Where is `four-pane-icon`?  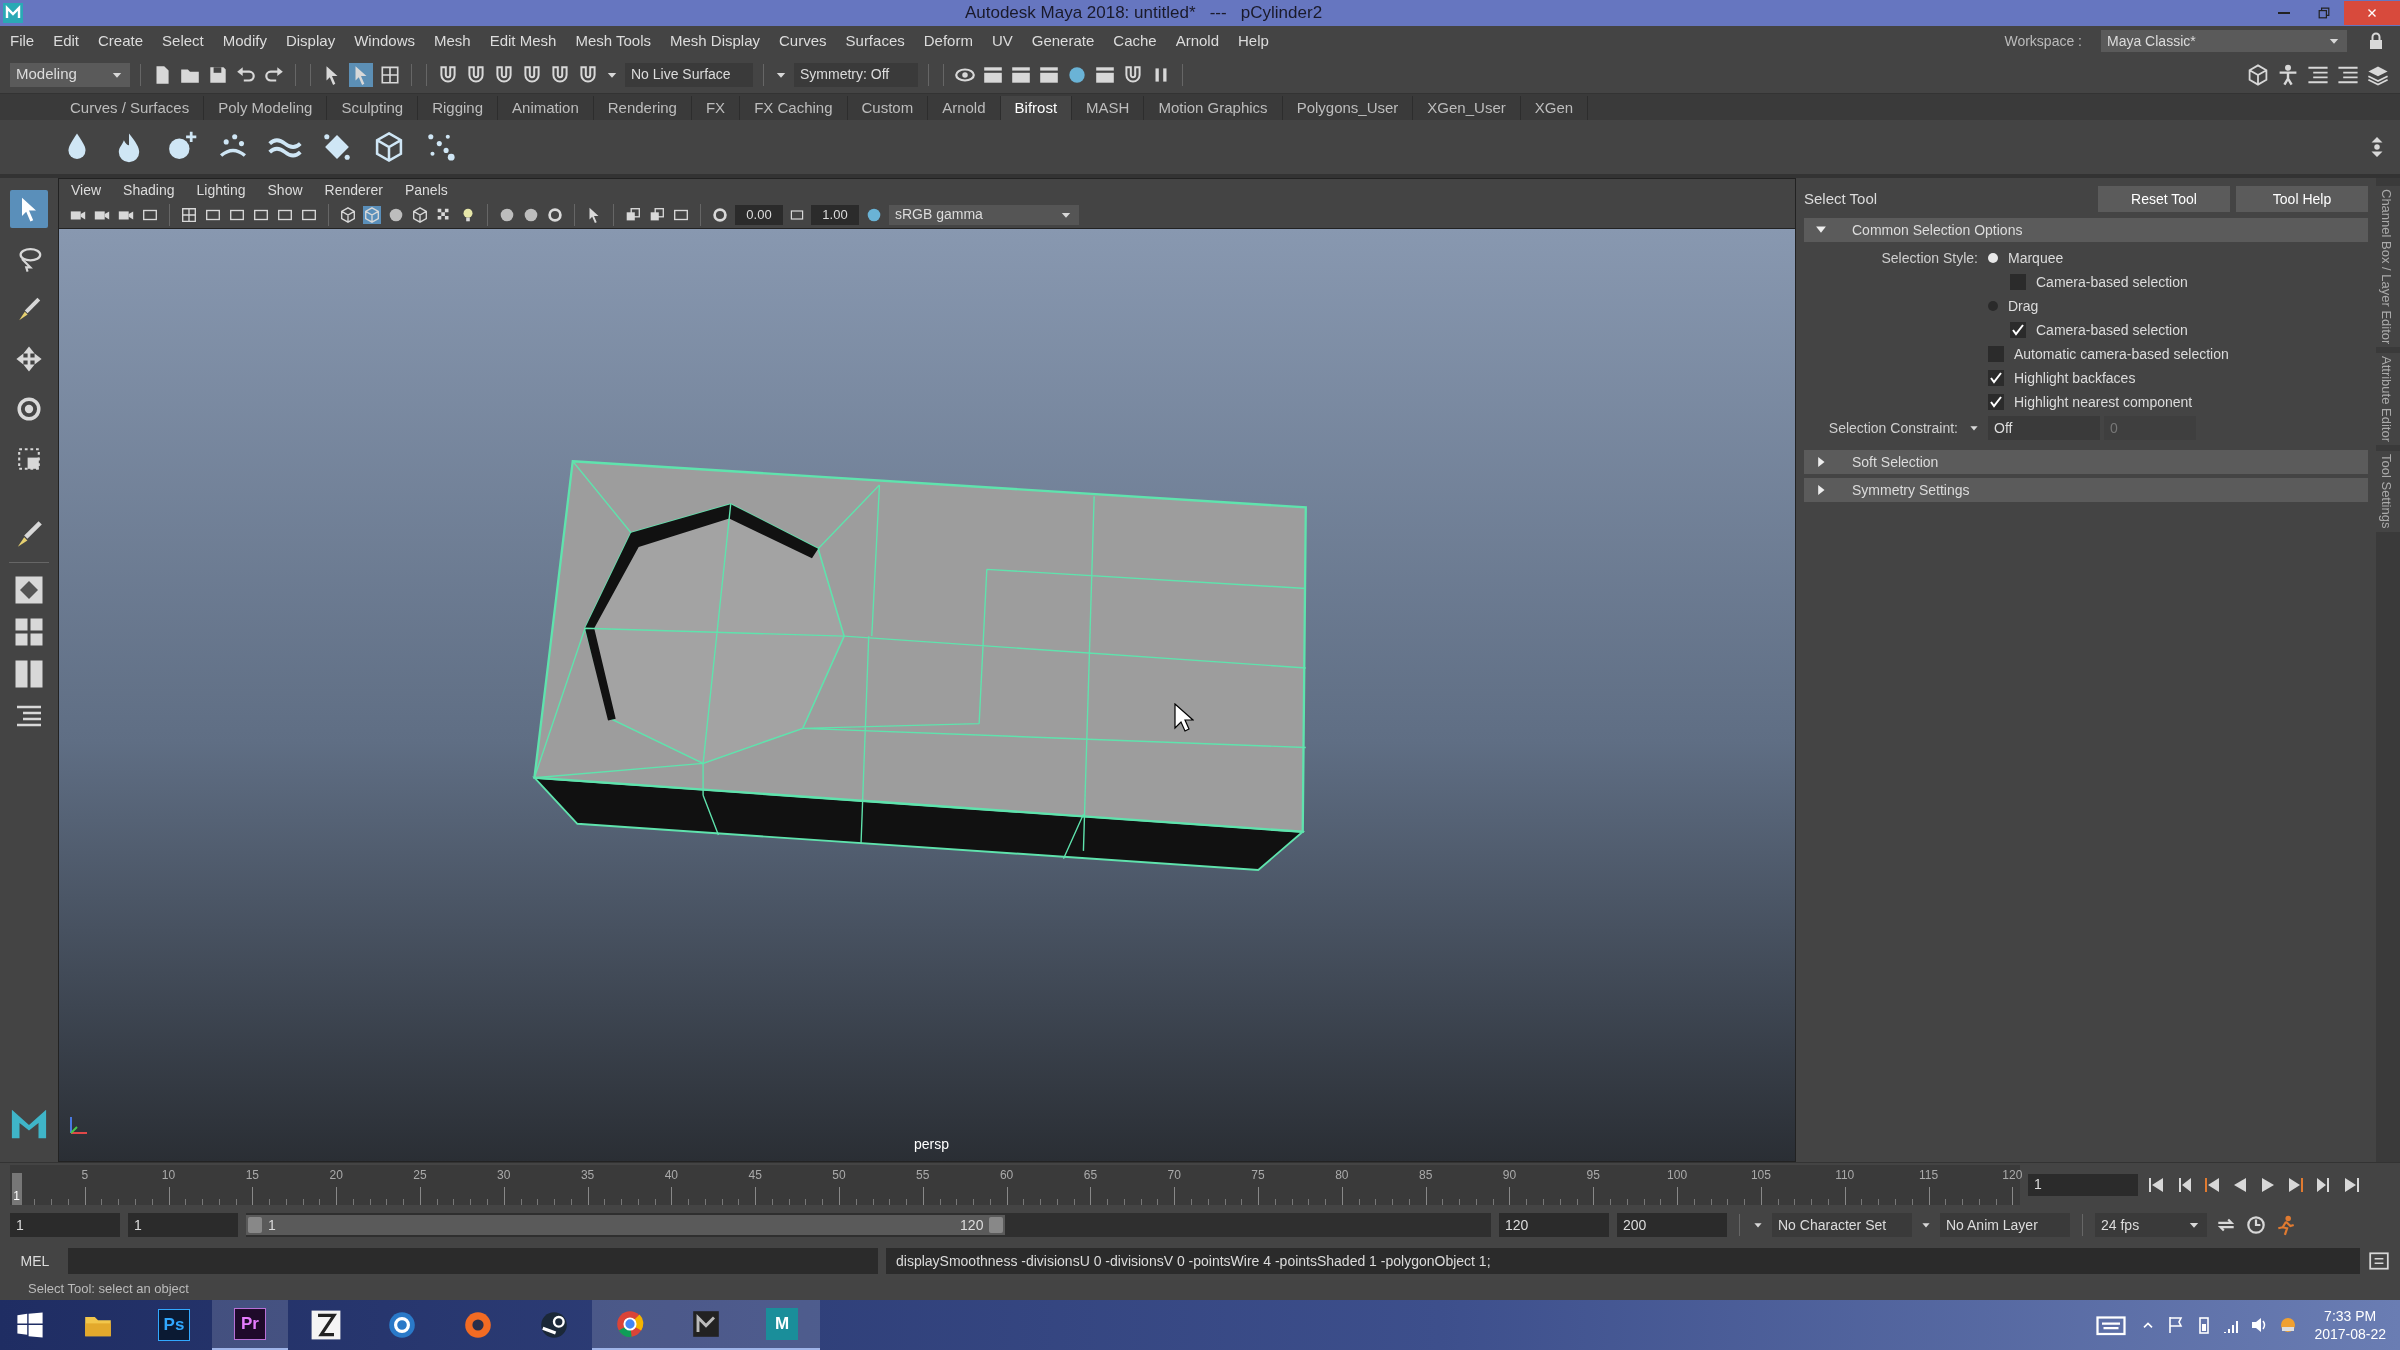
four-pane-icon is located at coordinates (29, 632).